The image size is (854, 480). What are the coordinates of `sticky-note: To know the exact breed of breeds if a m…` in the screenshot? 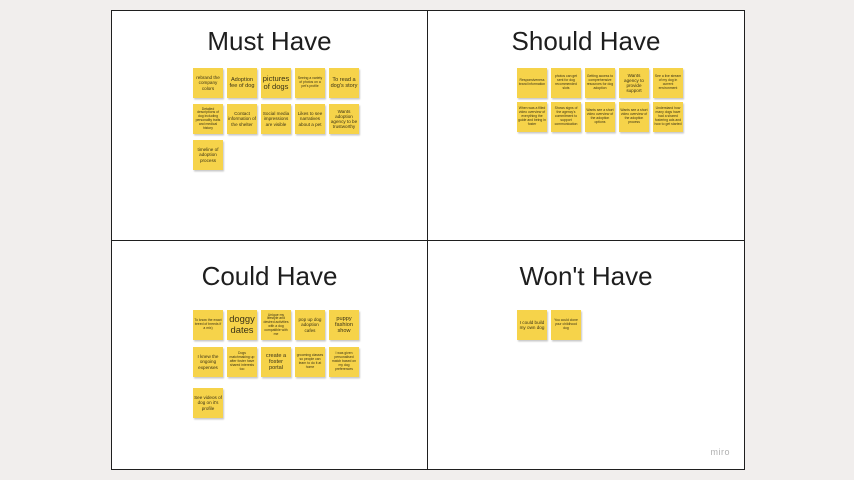 It's located at (208, 325).